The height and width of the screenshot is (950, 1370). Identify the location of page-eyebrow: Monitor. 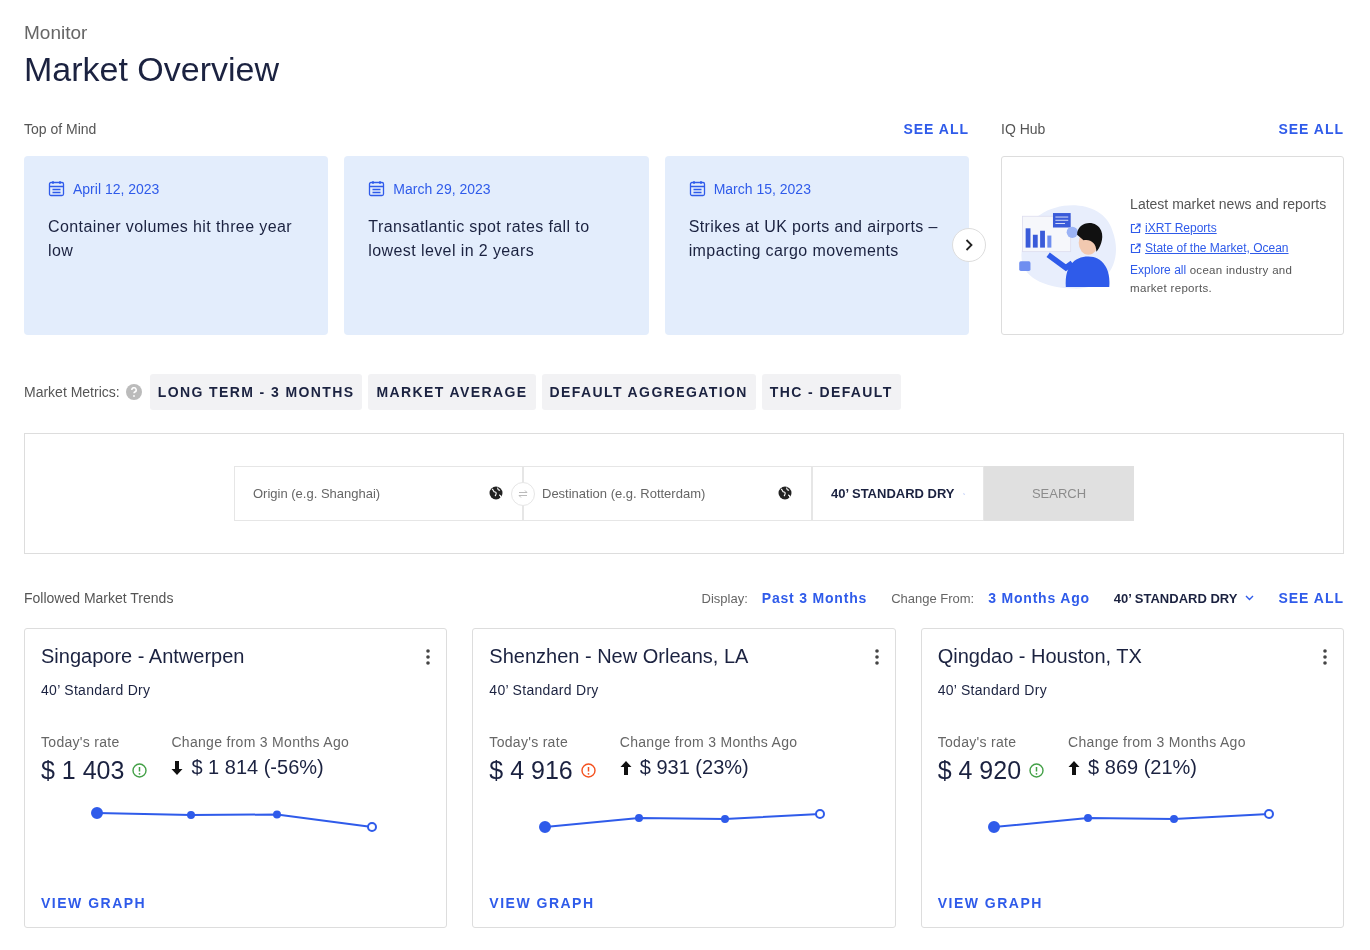
(56, 33).